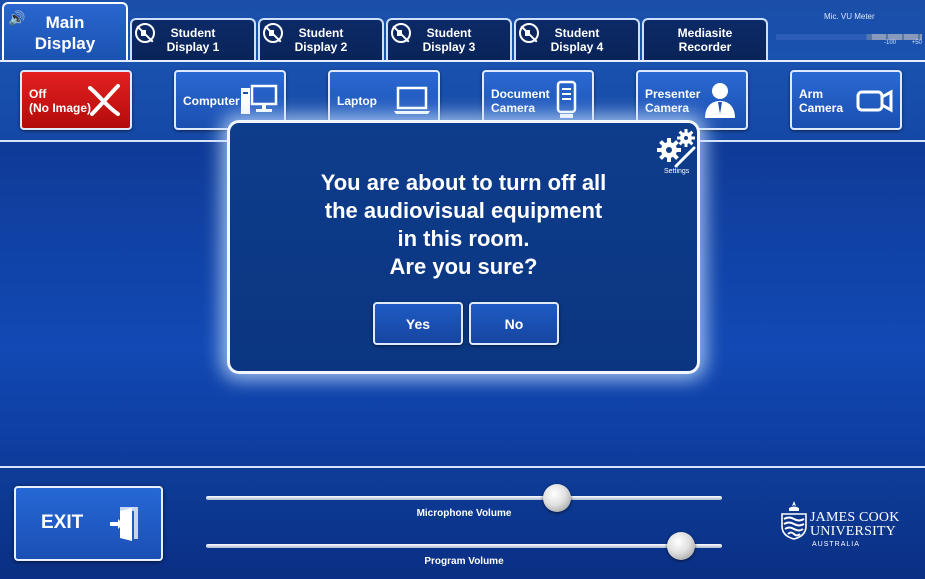 The image size is (925, 579). What do you see at coordinates (566, 99) in the screenshot?
I see `document-camera-icon` at bounding box center [566, 99].